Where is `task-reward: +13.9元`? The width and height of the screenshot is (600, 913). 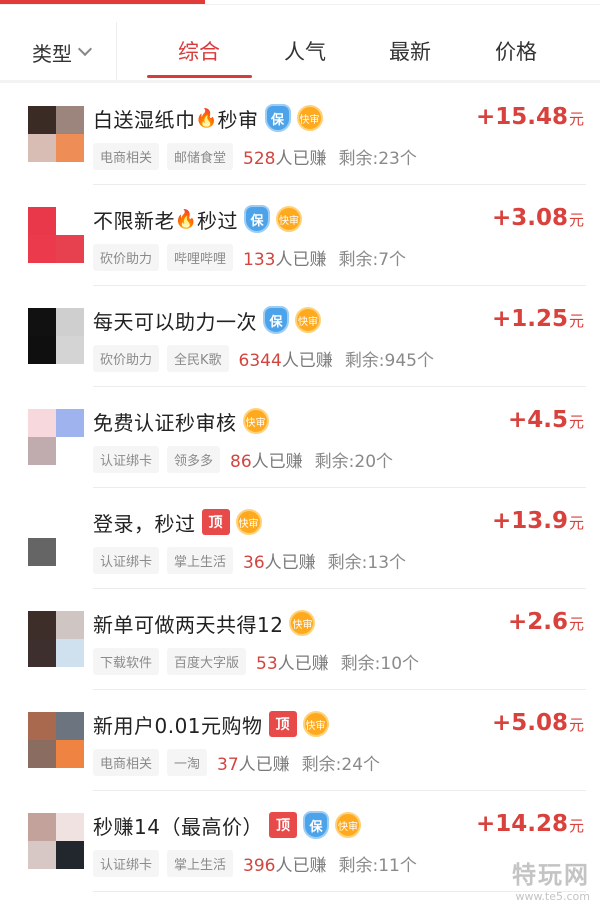
task-reward: +13.9元 is located at coordinates (538, 521).